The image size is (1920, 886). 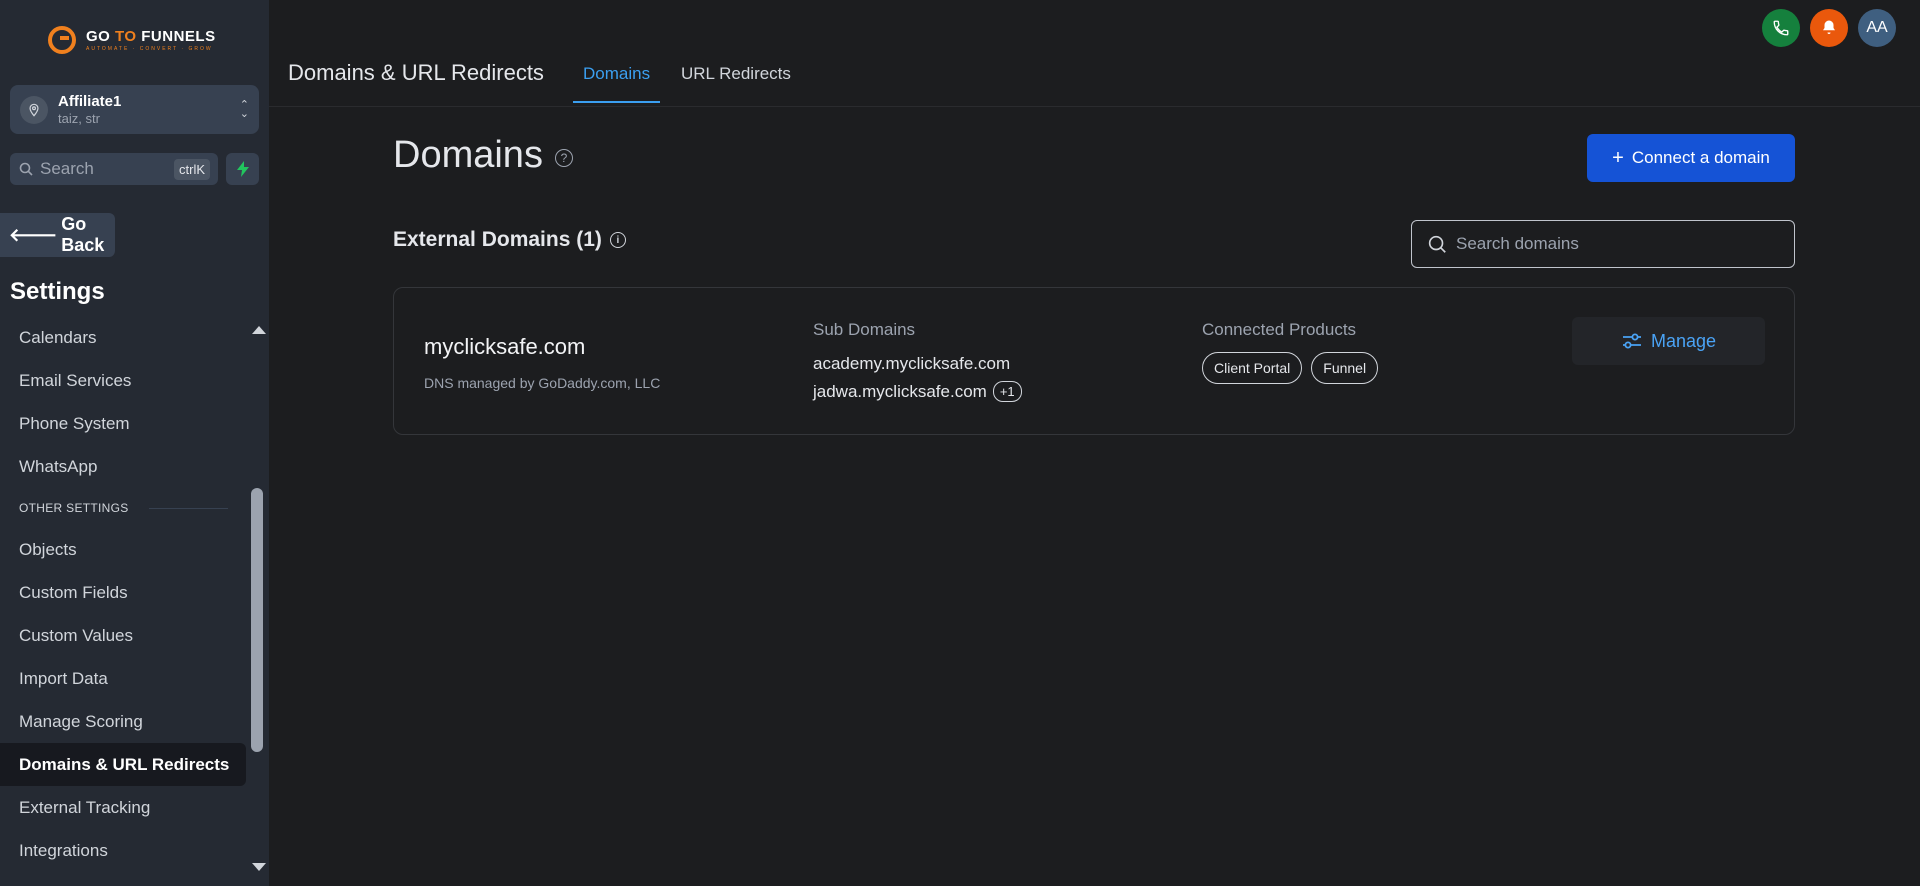 I want to click on domain-dns-provider: DNS managed by GoDaddy.com, LLC, so click(x=542, y=383).